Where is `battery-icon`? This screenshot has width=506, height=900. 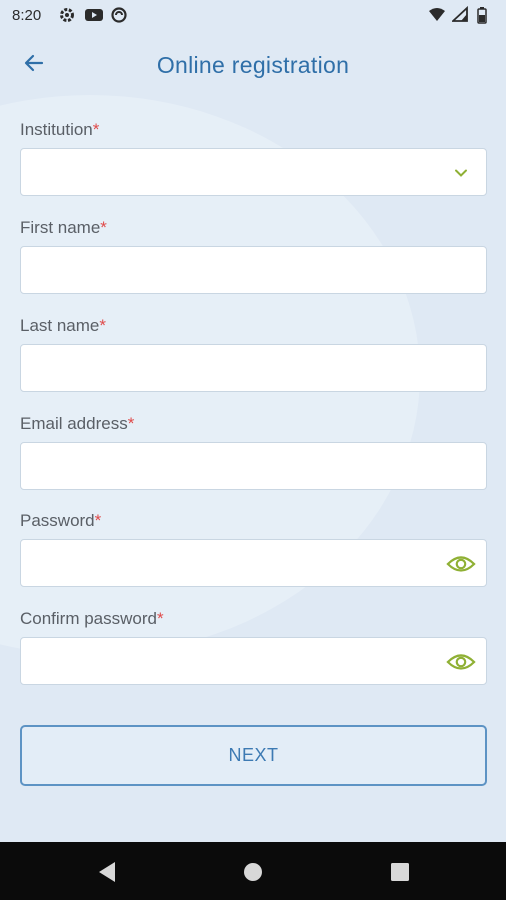 battery-icon is located at coordinates (485, 15).